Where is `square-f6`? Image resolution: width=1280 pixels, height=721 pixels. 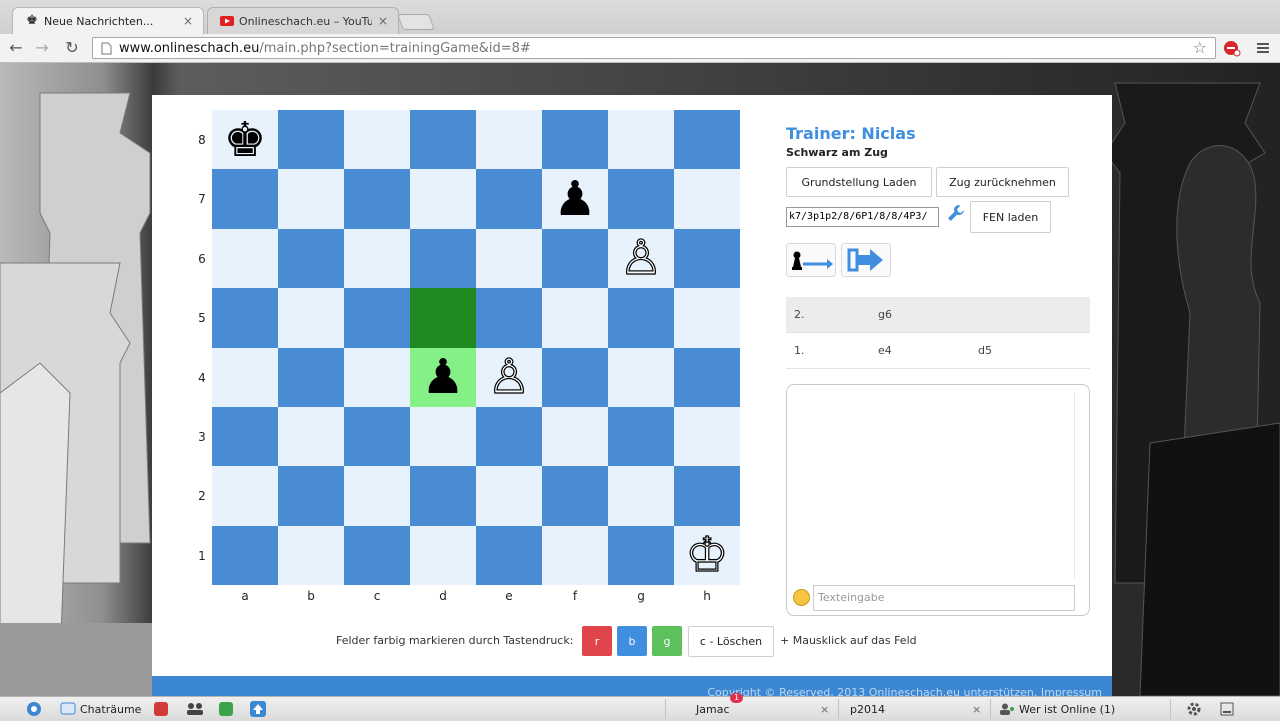 square-f6 is located at coordinates (575, 258).